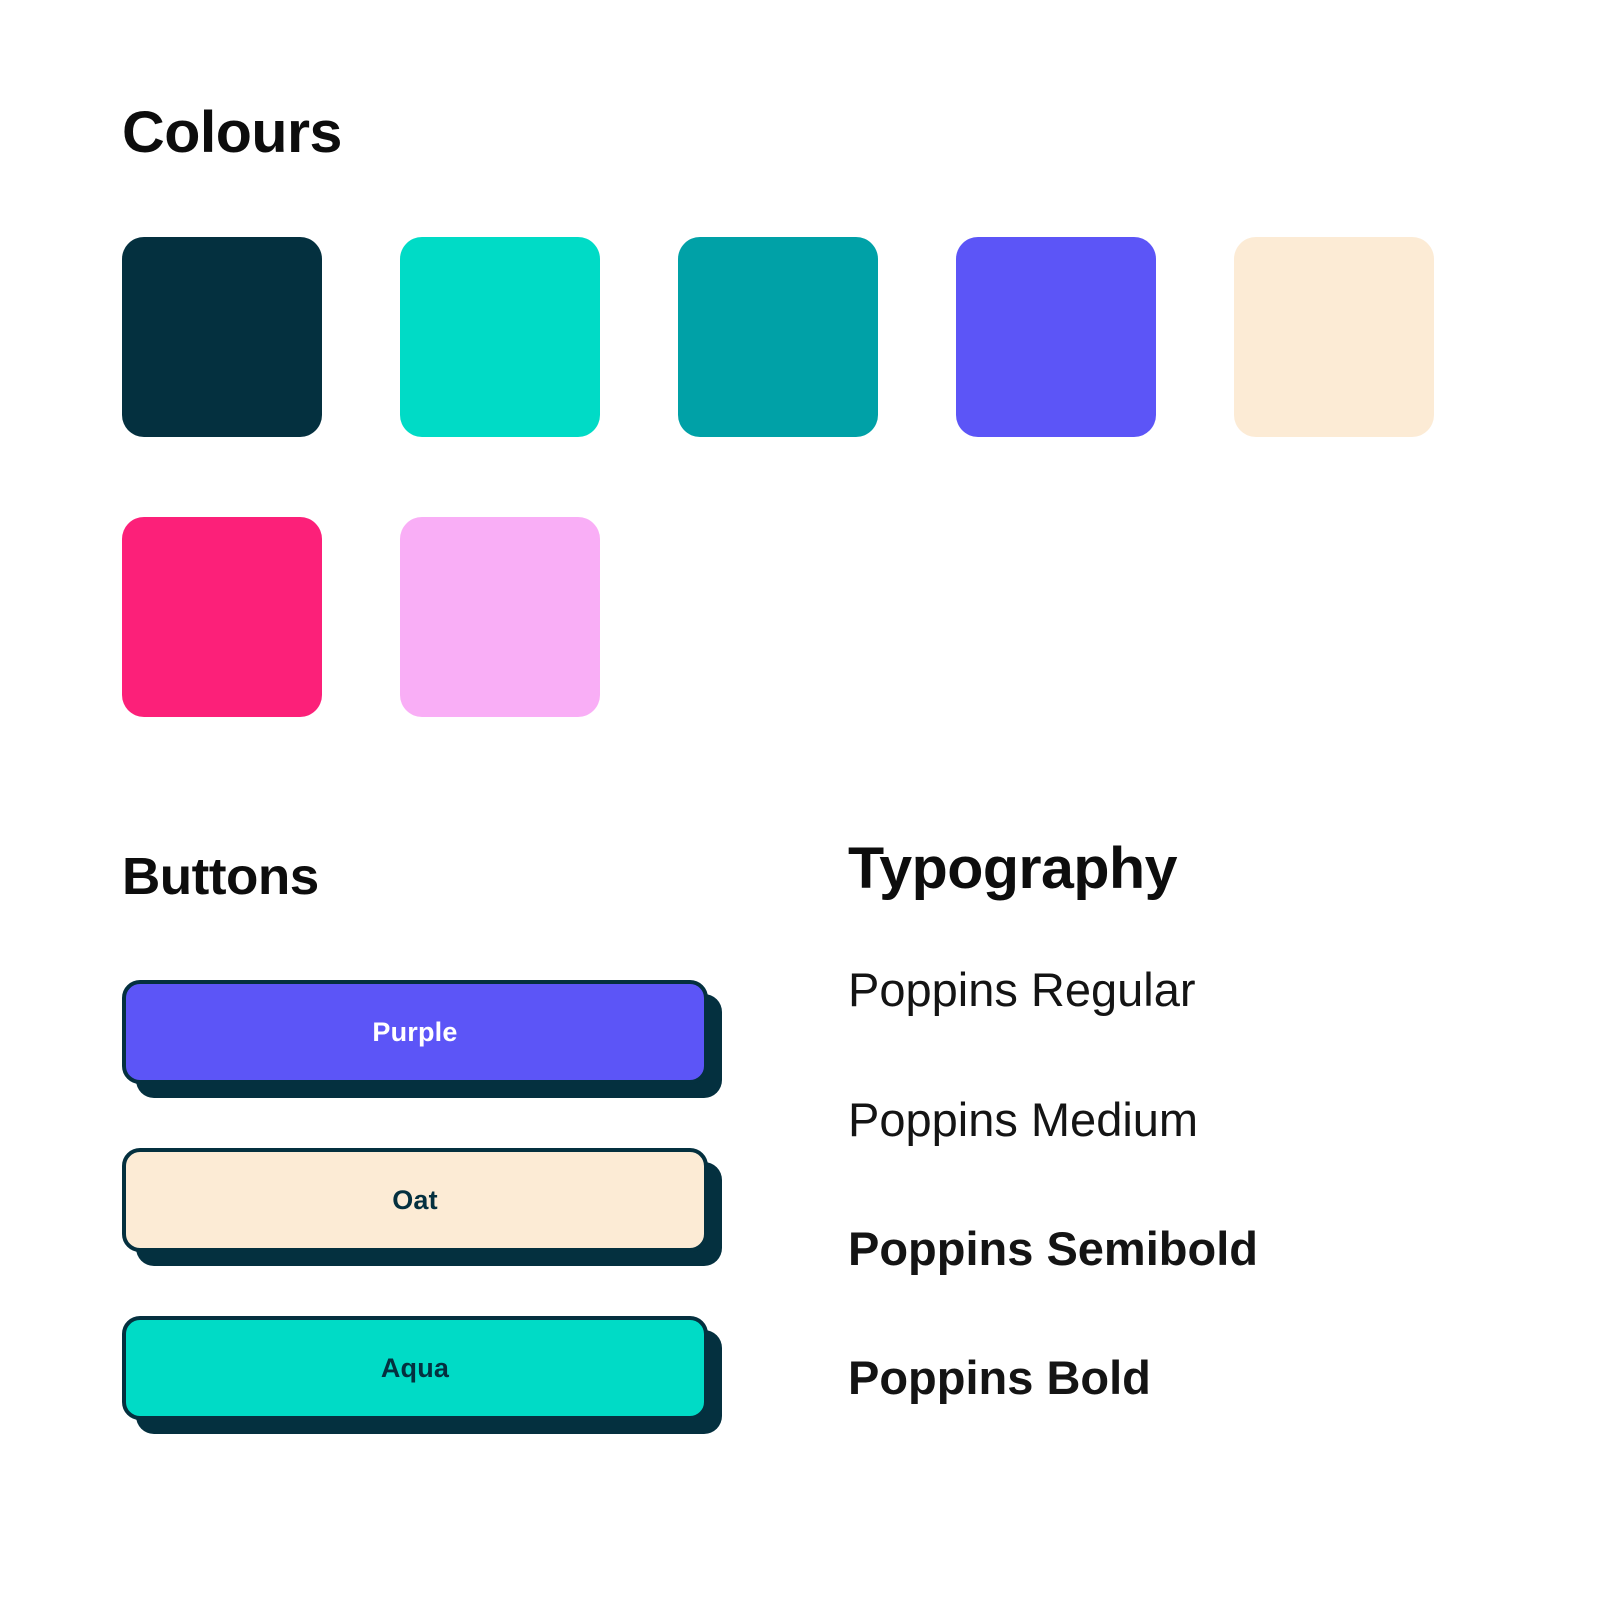 The image size is (1600, 1600). What do you see at coordinates (778, 337) in the screenshot?
I see `colour-swatch-teal` at bounding box center [778, 337].